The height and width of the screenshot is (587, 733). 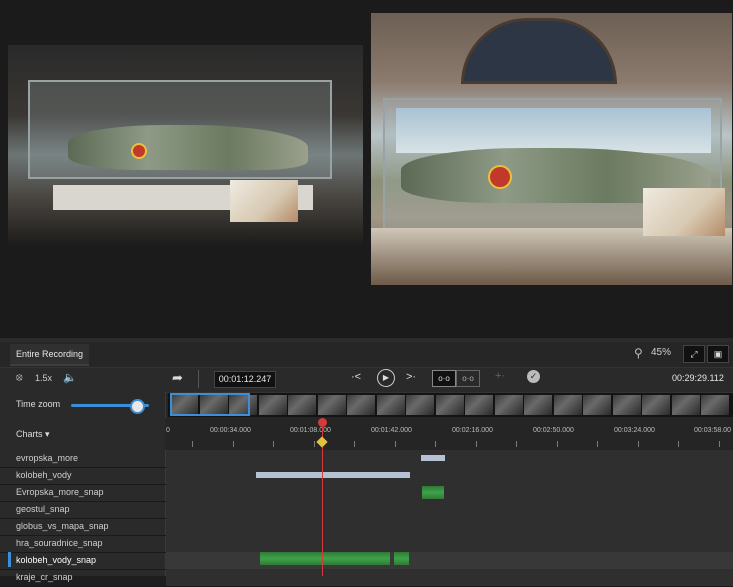 I want to click on ruler-label: 00:01:42.000, so click(x=391, y=430).